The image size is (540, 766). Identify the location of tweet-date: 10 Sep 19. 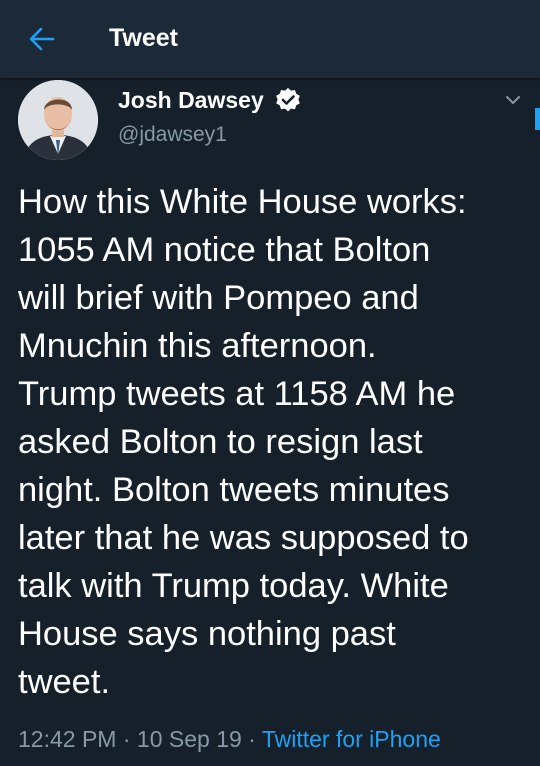
(189, 739).